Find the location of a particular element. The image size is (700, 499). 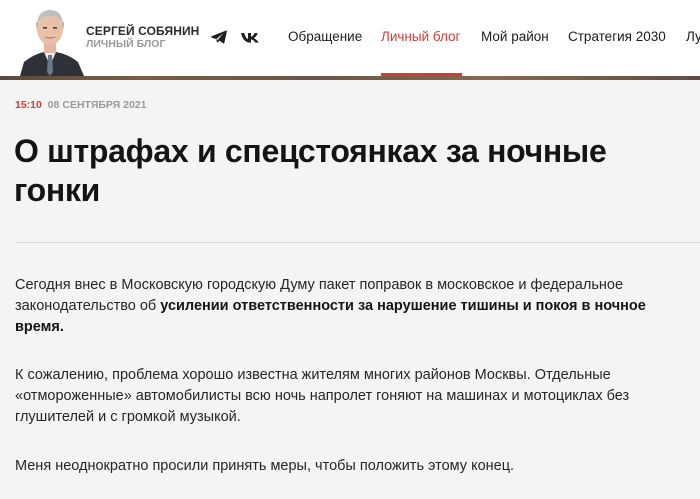

nav-item-strategy-2030: Стратегия 2030 is located at coordinates (618, 38).